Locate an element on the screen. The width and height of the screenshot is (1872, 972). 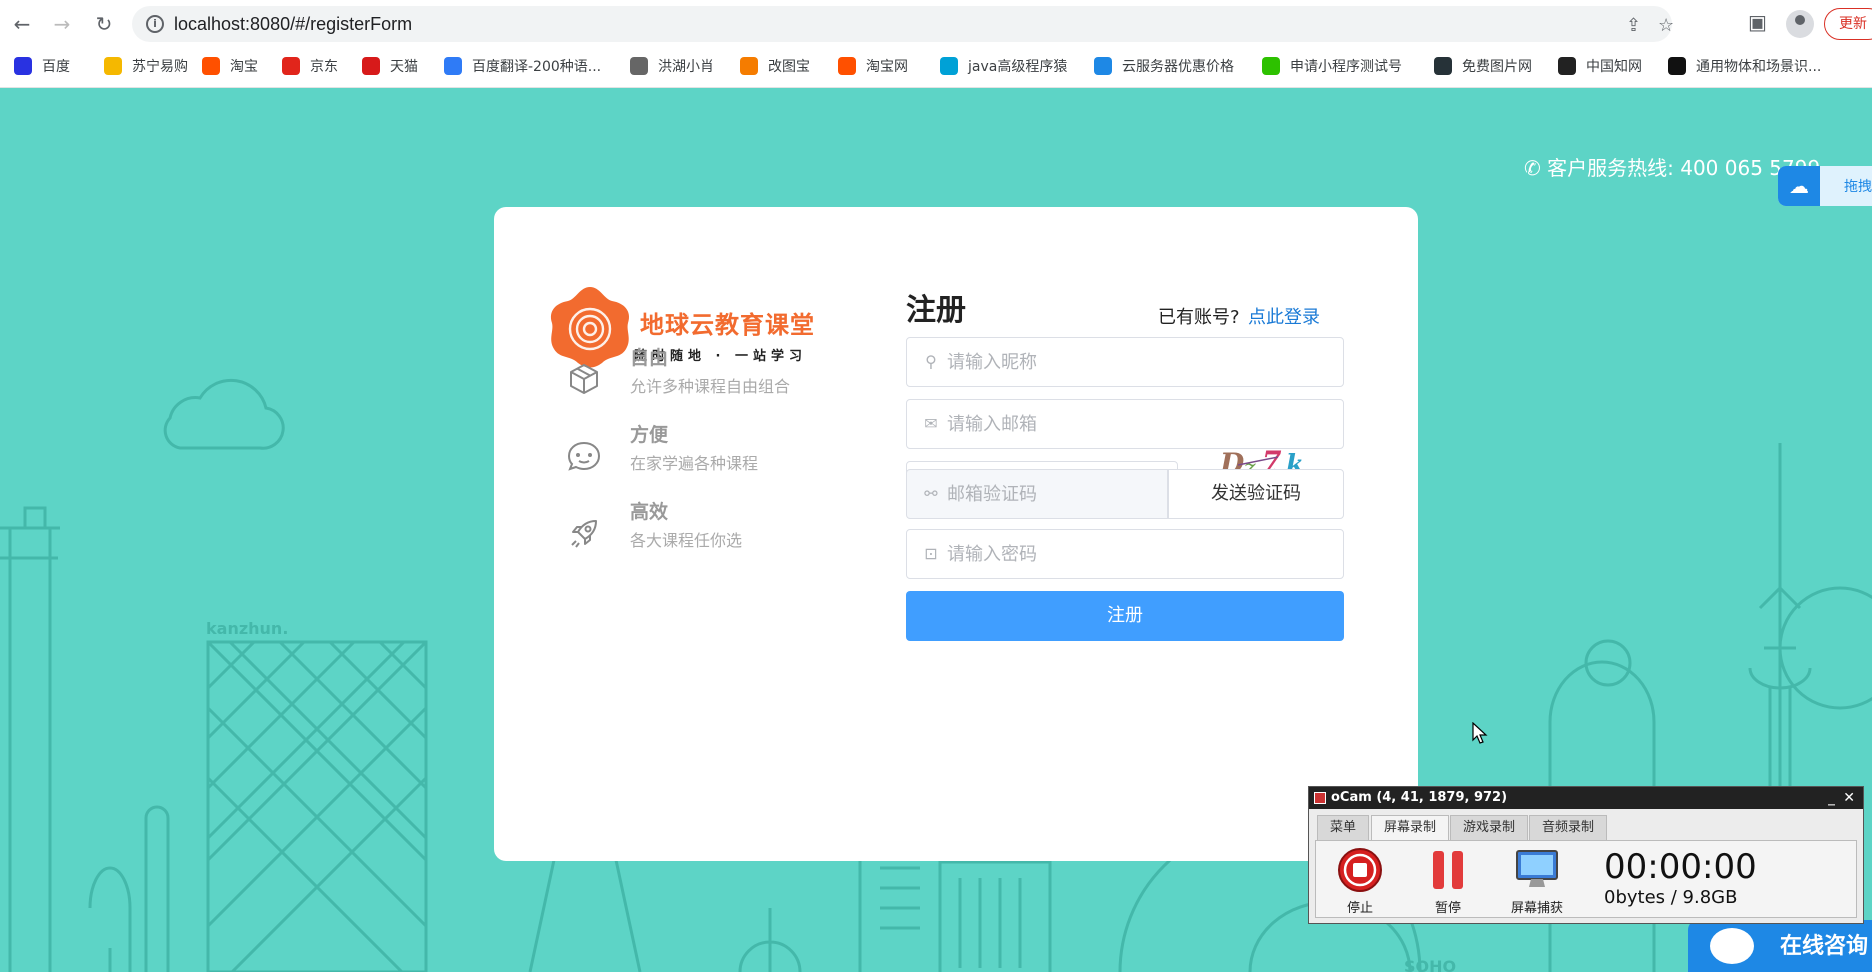
bookmark-label: 天猫 is located at coordinates (404, 67).